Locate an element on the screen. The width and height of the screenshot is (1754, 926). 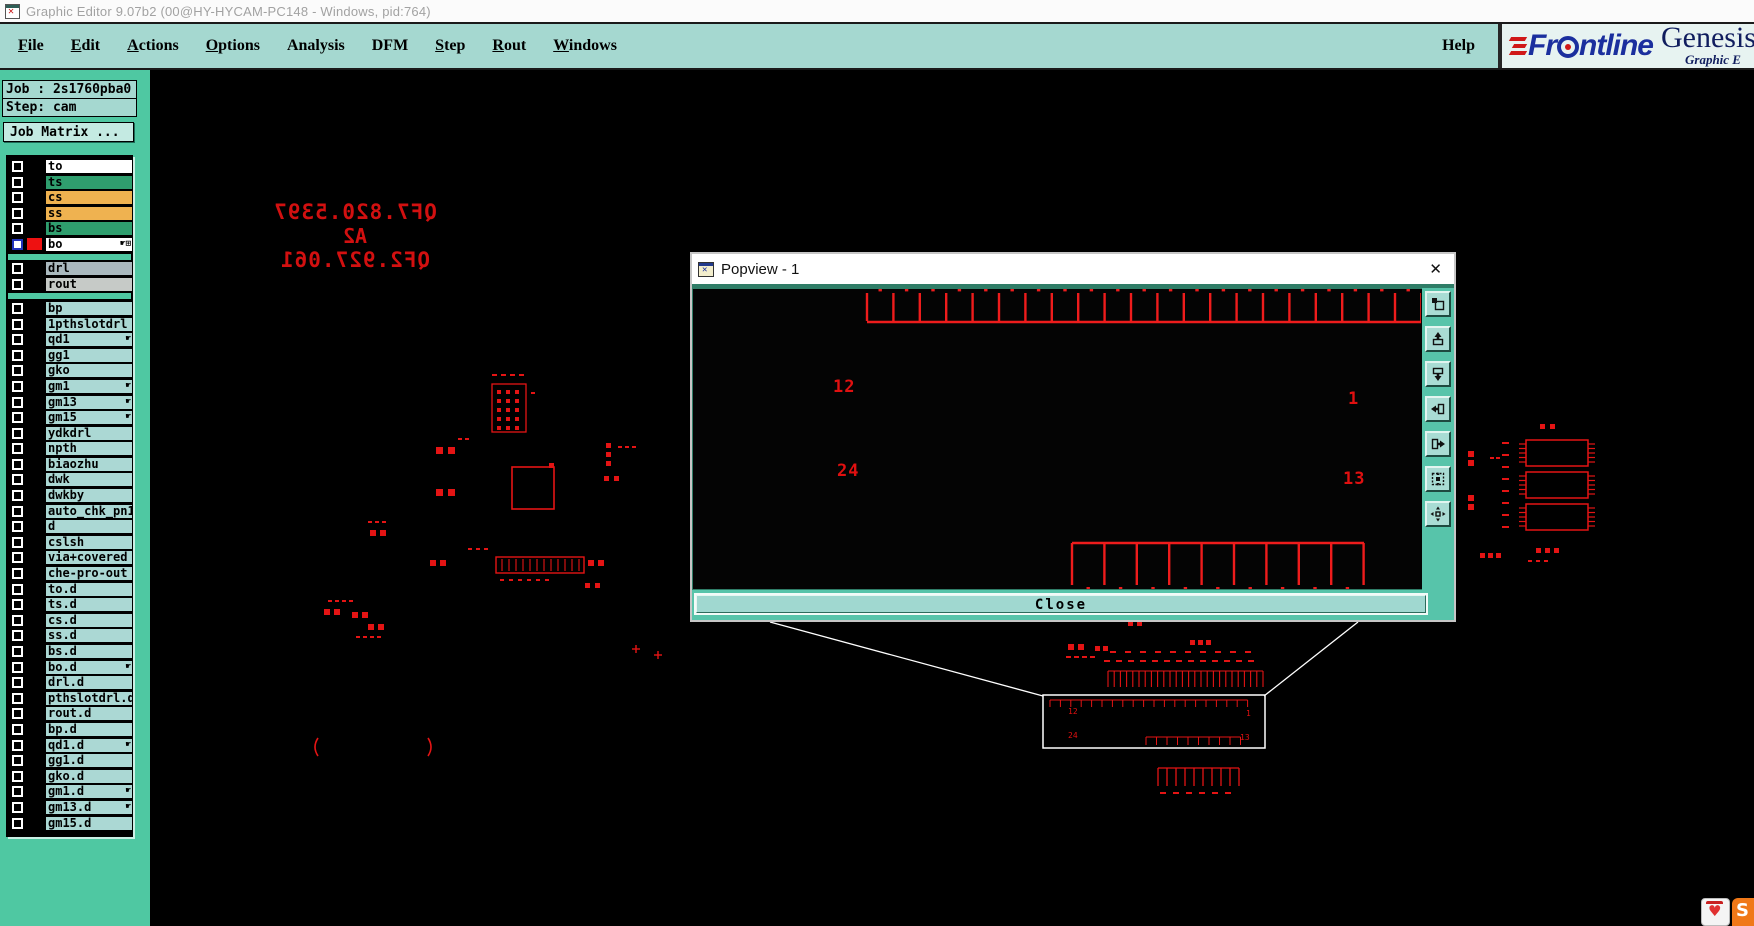
close-button: Close is located at coordinates (1061, 604).